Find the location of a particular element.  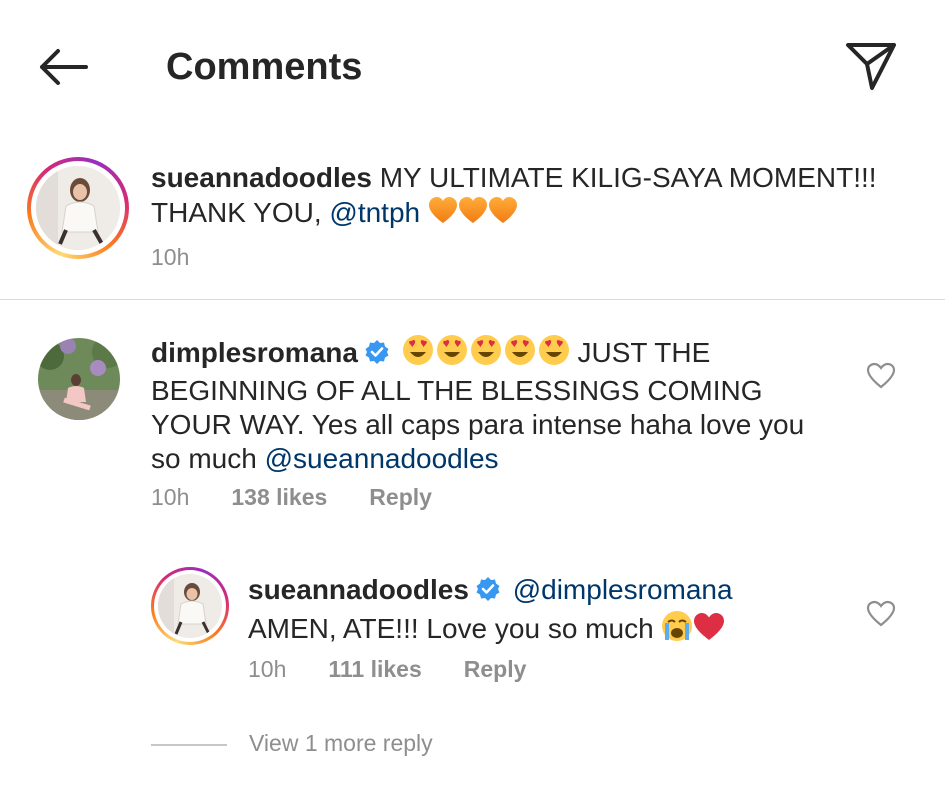

caption-meta: 10h is located at coordinates (191, 257).